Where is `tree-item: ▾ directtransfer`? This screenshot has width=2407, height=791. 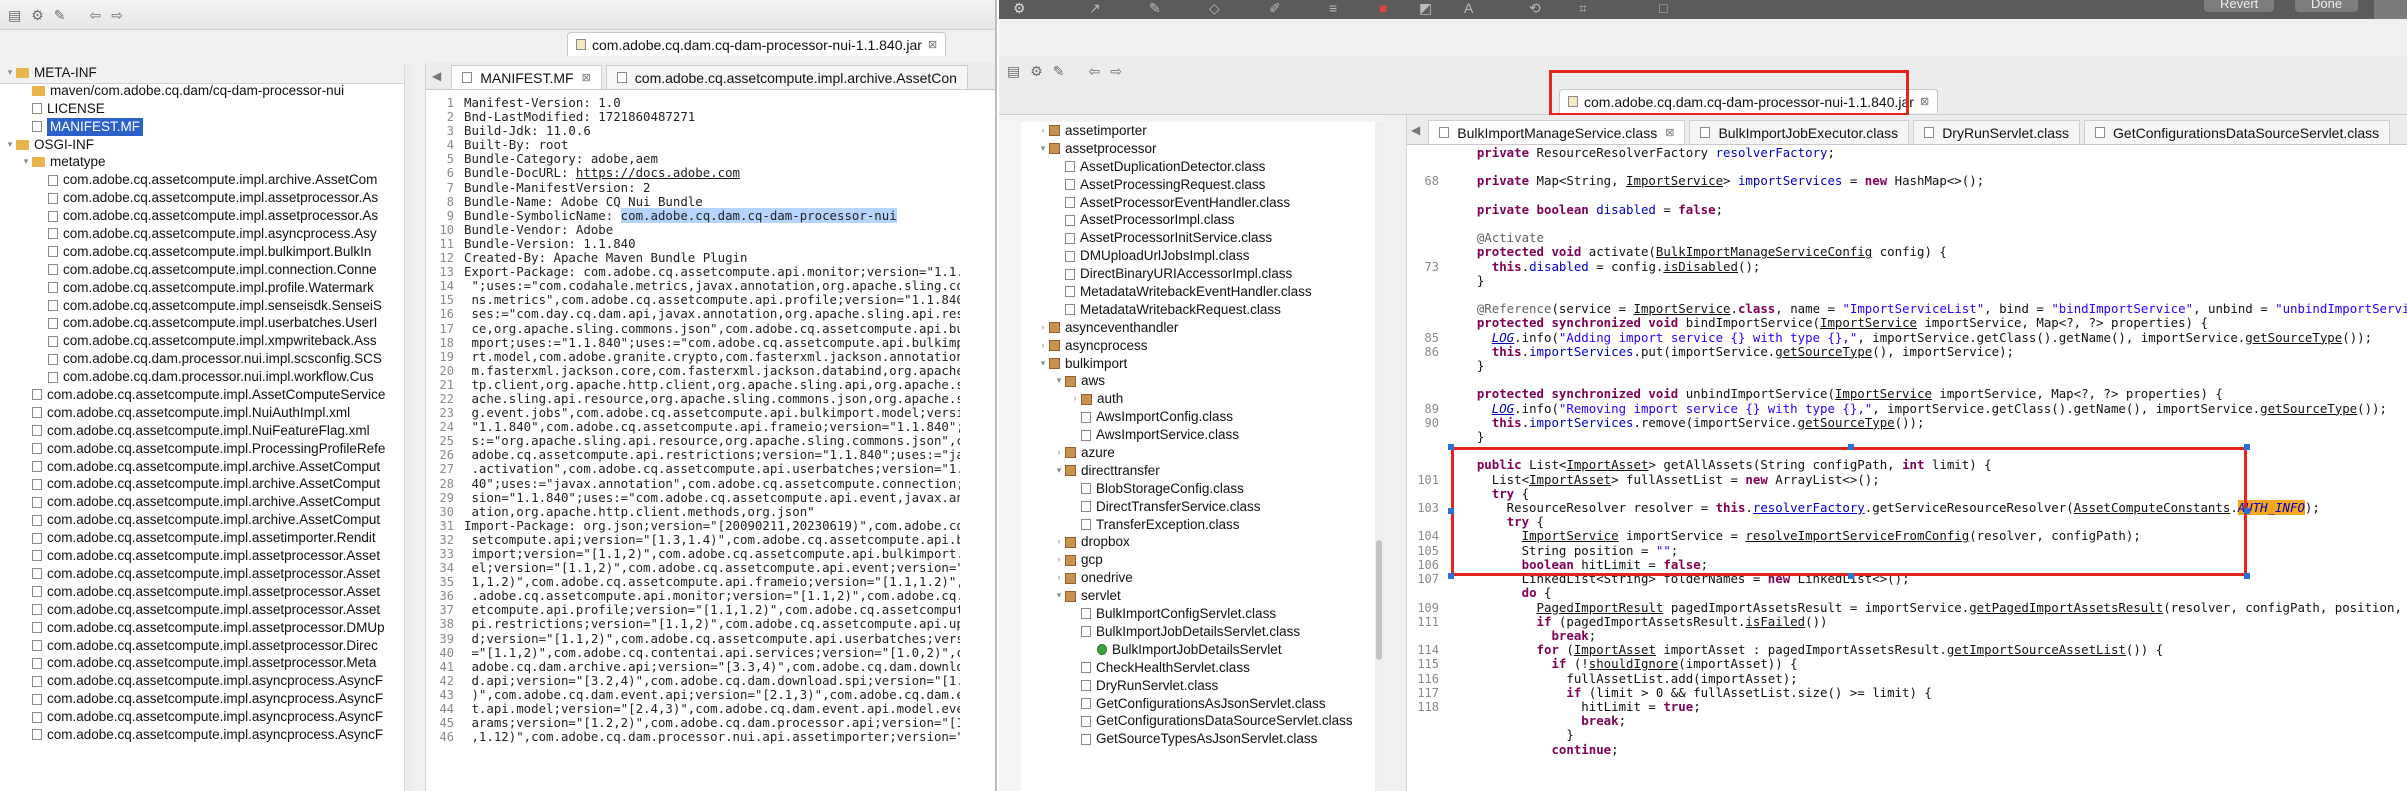
tree-item: ▾ directtransfer is located at coordinates (1200, 471).